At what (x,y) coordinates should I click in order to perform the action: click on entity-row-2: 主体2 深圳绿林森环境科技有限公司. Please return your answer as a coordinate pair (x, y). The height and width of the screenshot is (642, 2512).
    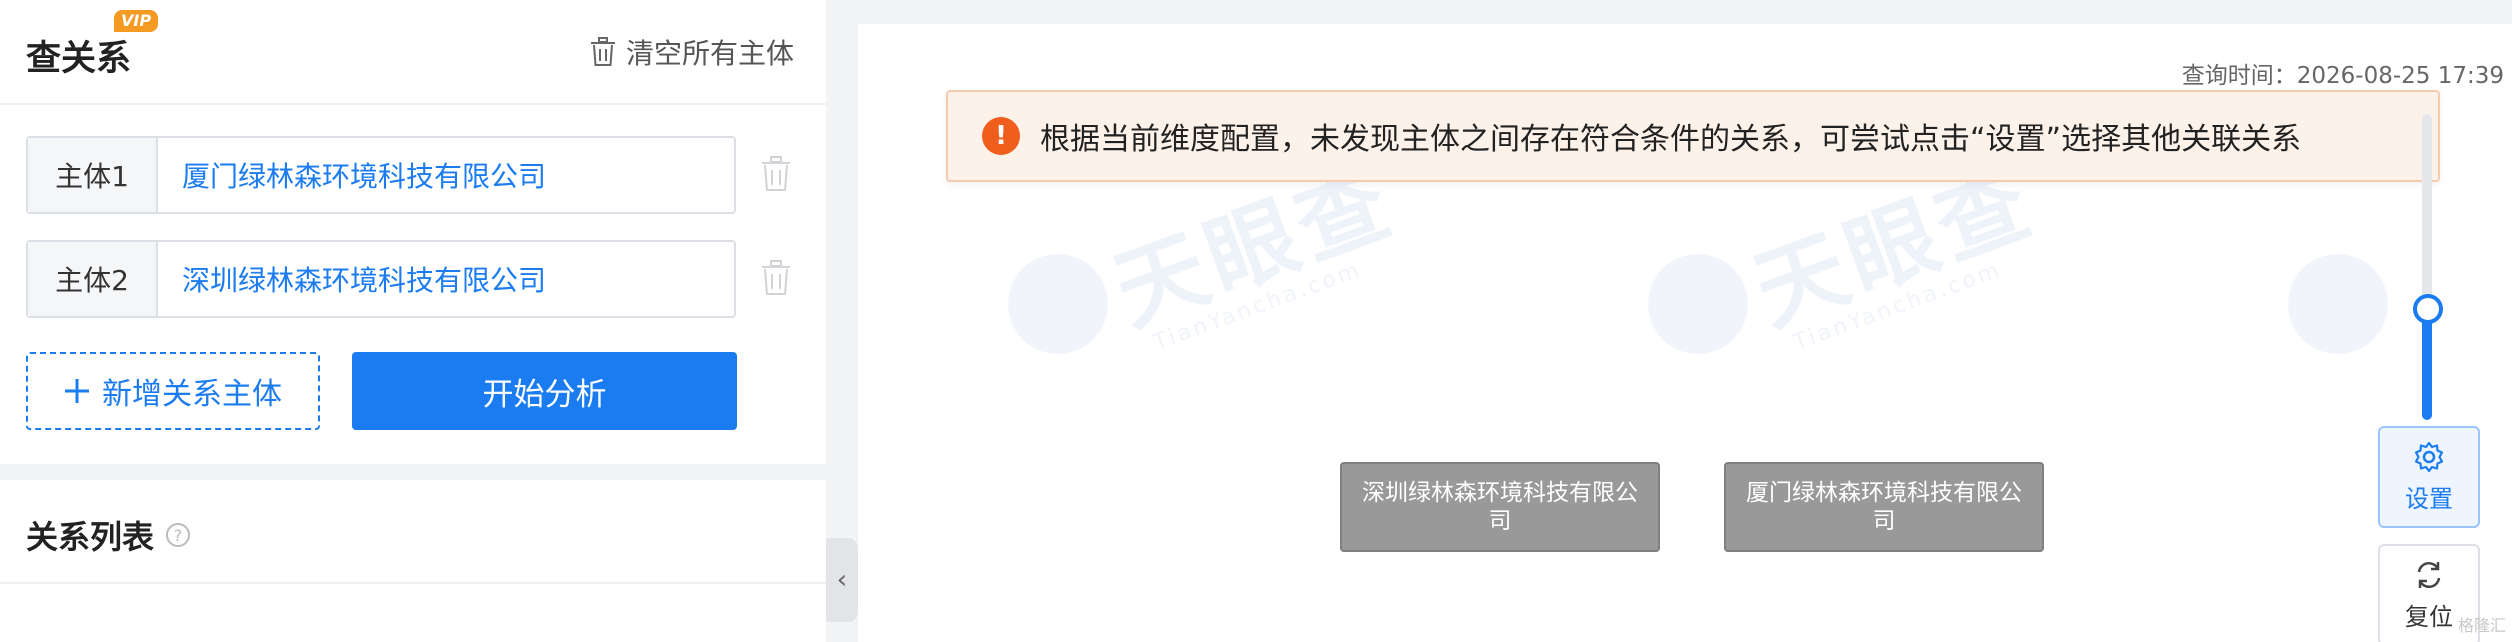
    Looking at the image, I should click on (381, 279).